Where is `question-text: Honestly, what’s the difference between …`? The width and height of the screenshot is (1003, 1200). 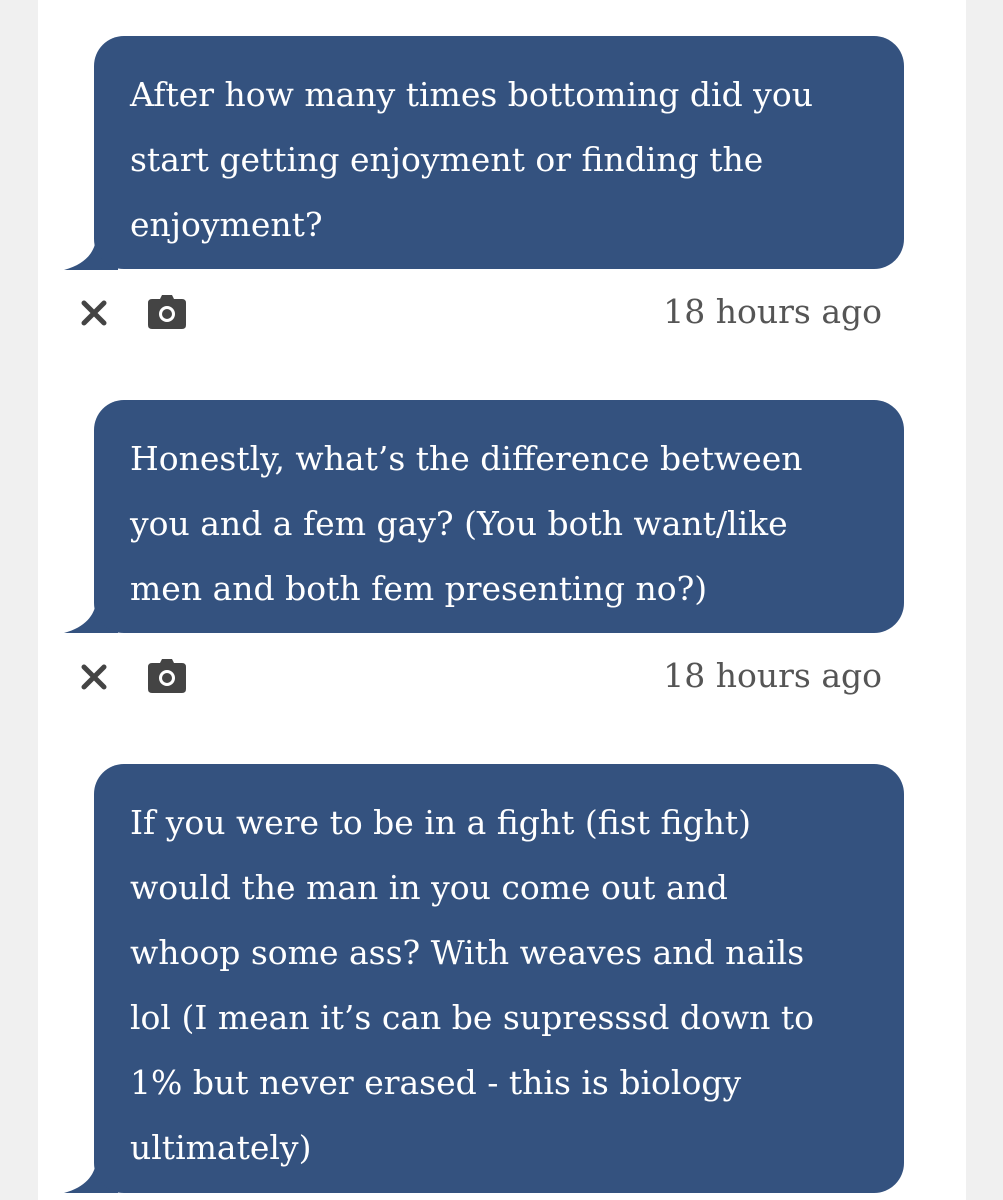
question-text: Honestly, what’s the difference between … is located at coordinates (466, 523).